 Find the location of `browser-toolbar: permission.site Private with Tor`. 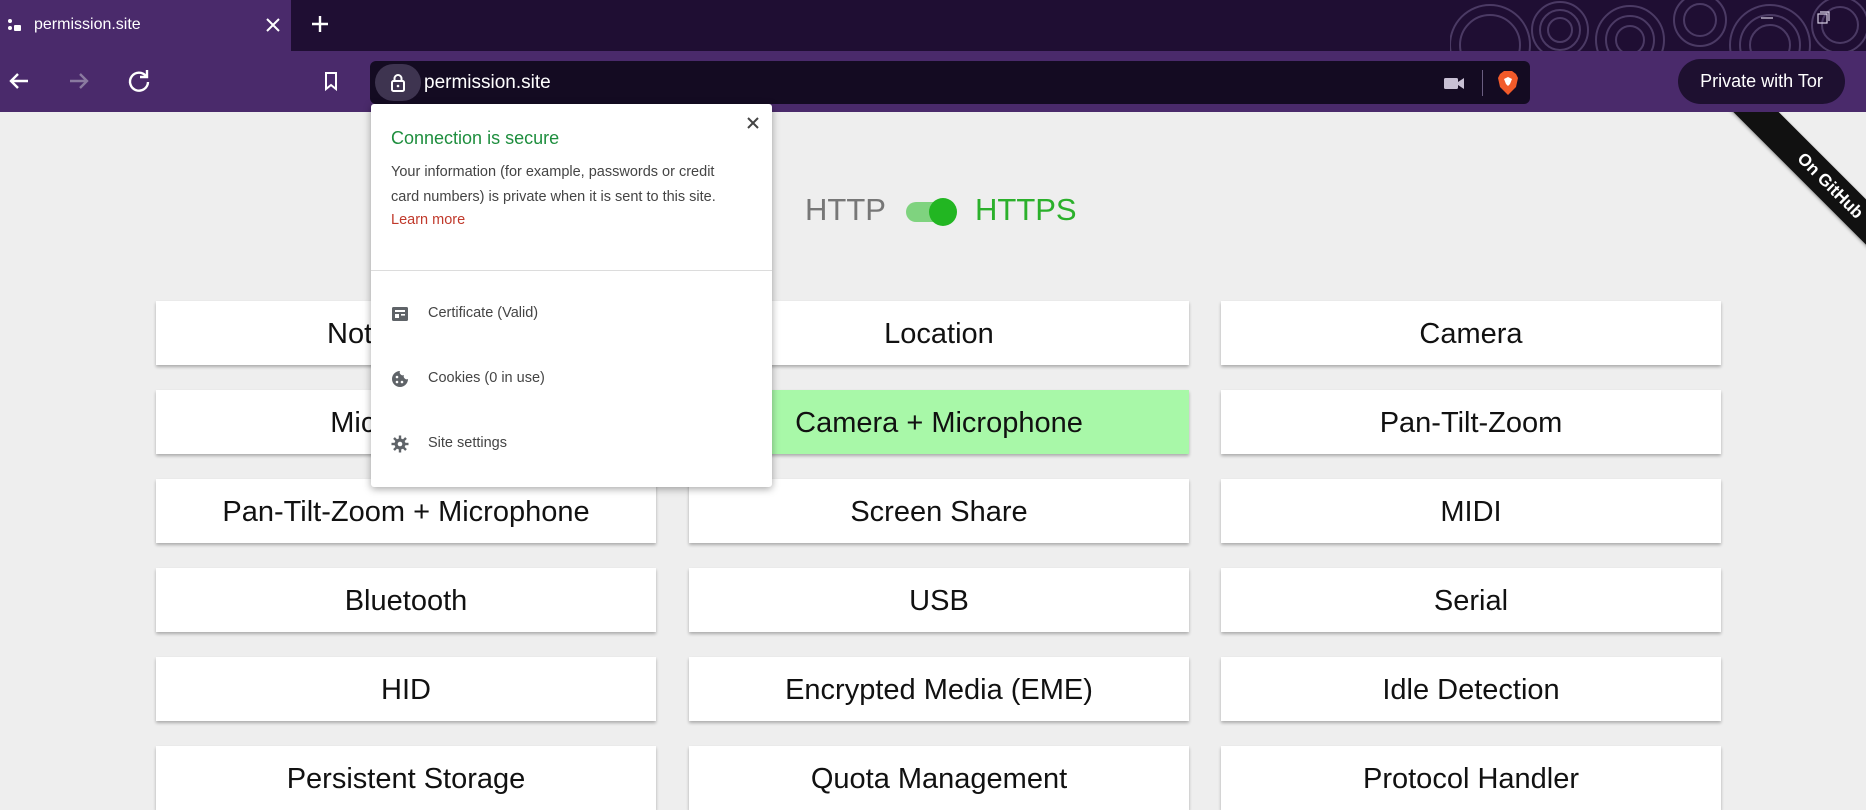

browser-toolbar: permission.site Private with Tor is located at coordinates (933, 81).